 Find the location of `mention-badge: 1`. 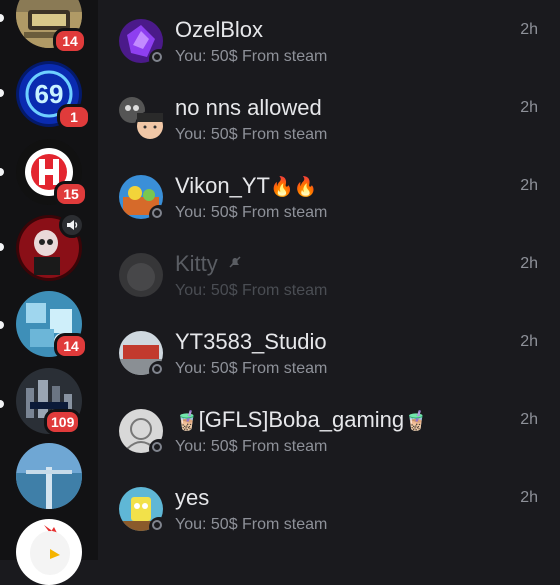

mention-badge: 1 is located at coordinates (74, 117).